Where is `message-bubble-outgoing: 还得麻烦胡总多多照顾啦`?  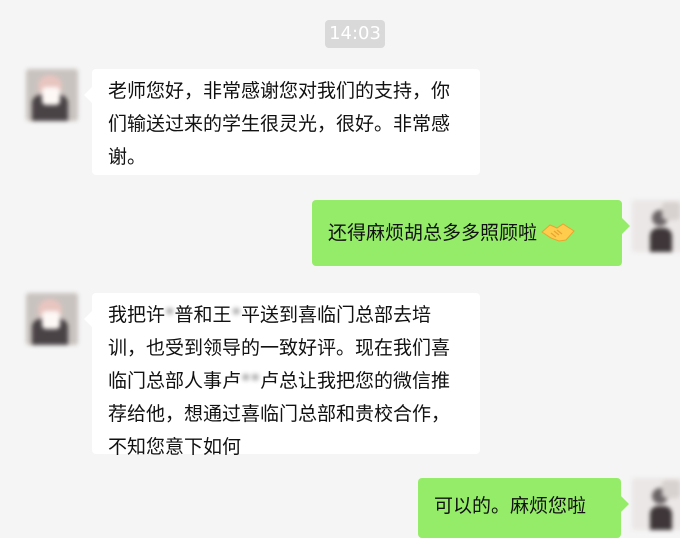
message-bubble-outgoing: 还得麻烦胡总多多照顾啦 is located at coordinates (471, 233).